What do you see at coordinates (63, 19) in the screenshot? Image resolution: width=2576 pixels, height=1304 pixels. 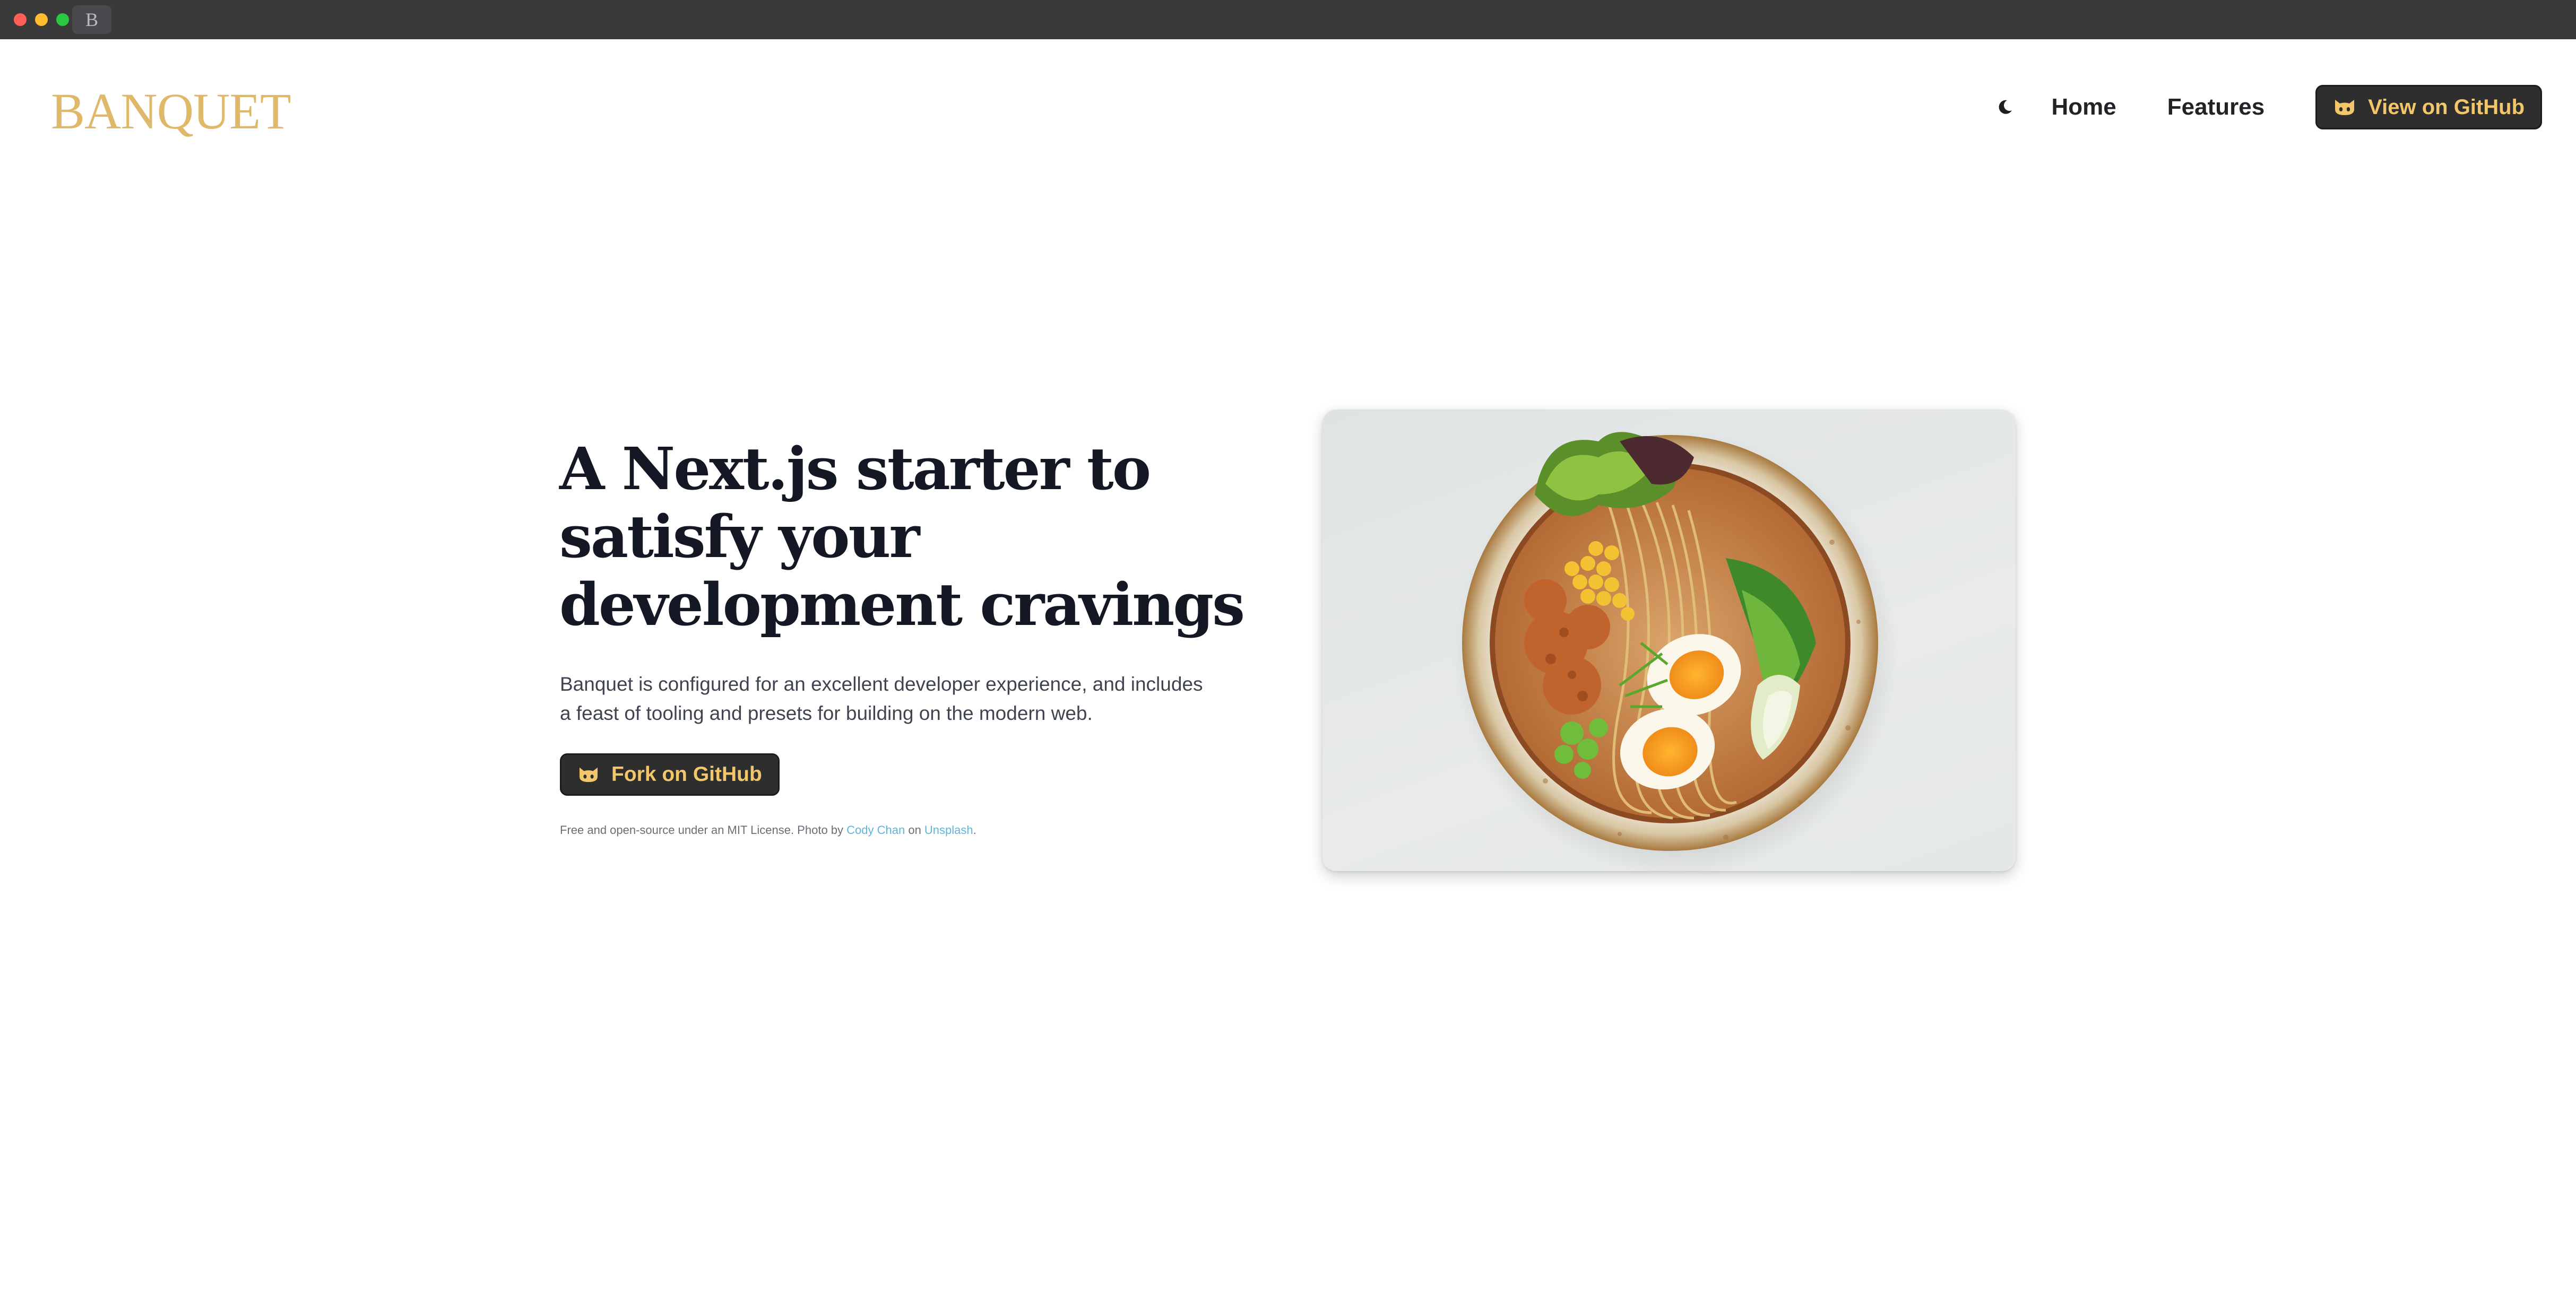 I see `maximize-window-button` at bounding box center [63, 19].